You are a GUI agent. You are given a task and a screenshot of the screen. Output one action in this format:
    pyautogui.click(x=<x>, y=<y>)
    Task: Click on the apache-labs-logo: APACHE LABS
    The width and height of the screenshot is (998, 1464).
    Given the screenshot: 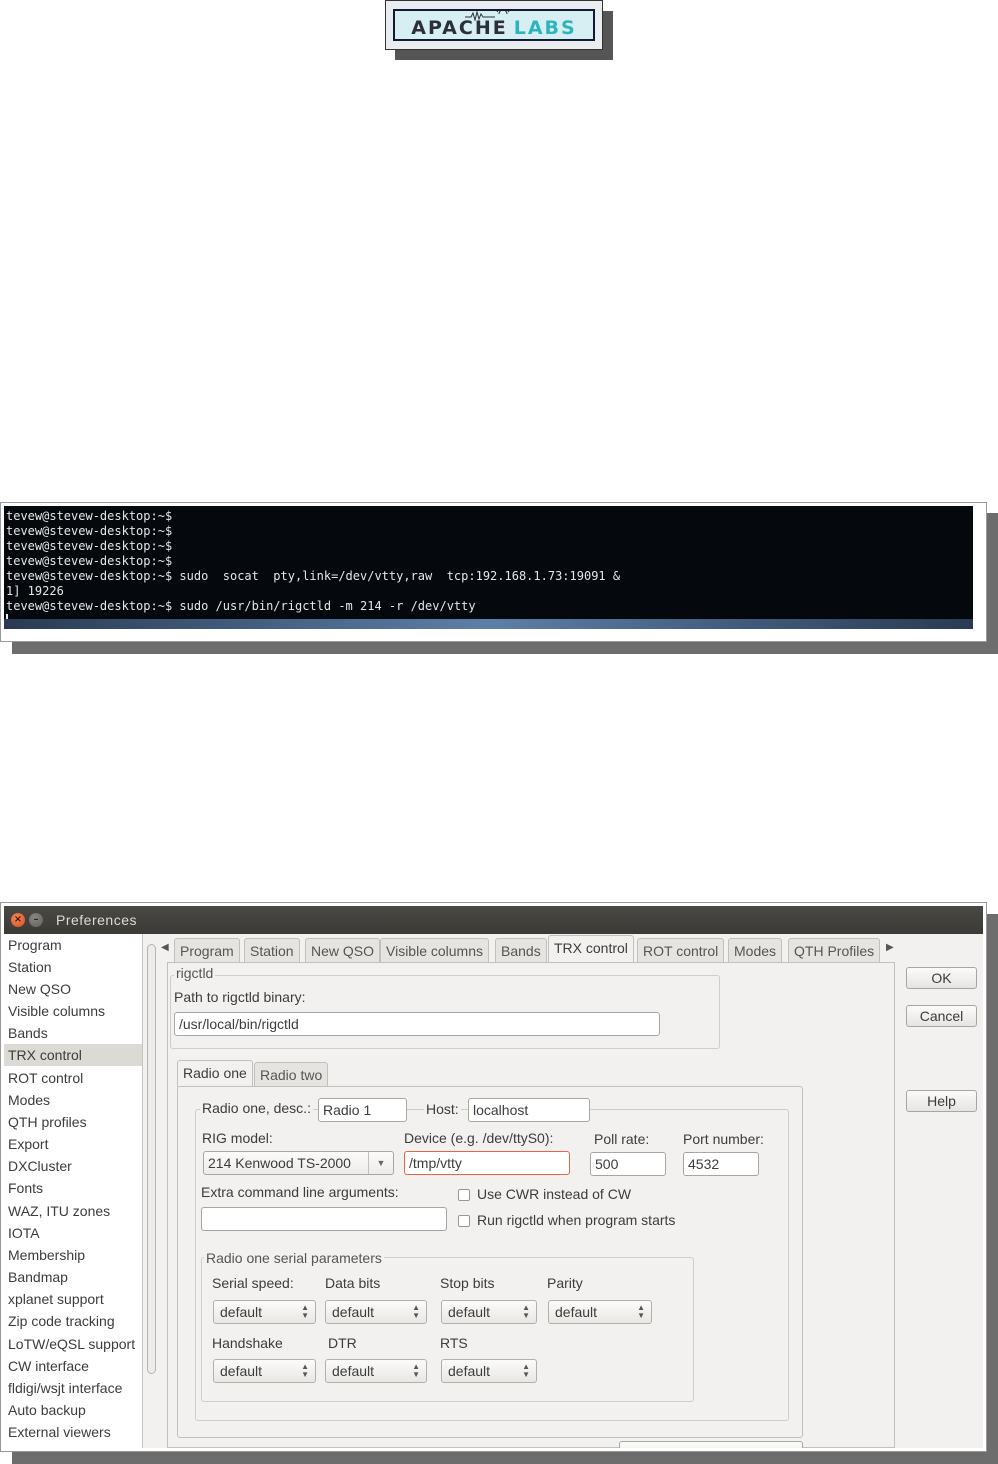 What is the action you would take?
    pyautogui.click(x=494, y=25)
    